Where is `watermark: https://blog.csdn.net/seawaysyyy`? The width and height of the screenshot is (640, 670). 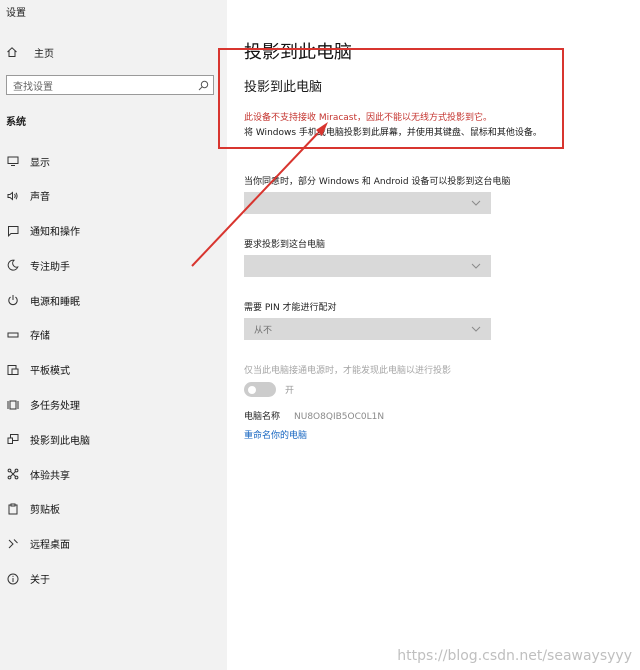 watermark: https://blog.csdn.net/seawaysyyy is located at coordinates (514, 656).